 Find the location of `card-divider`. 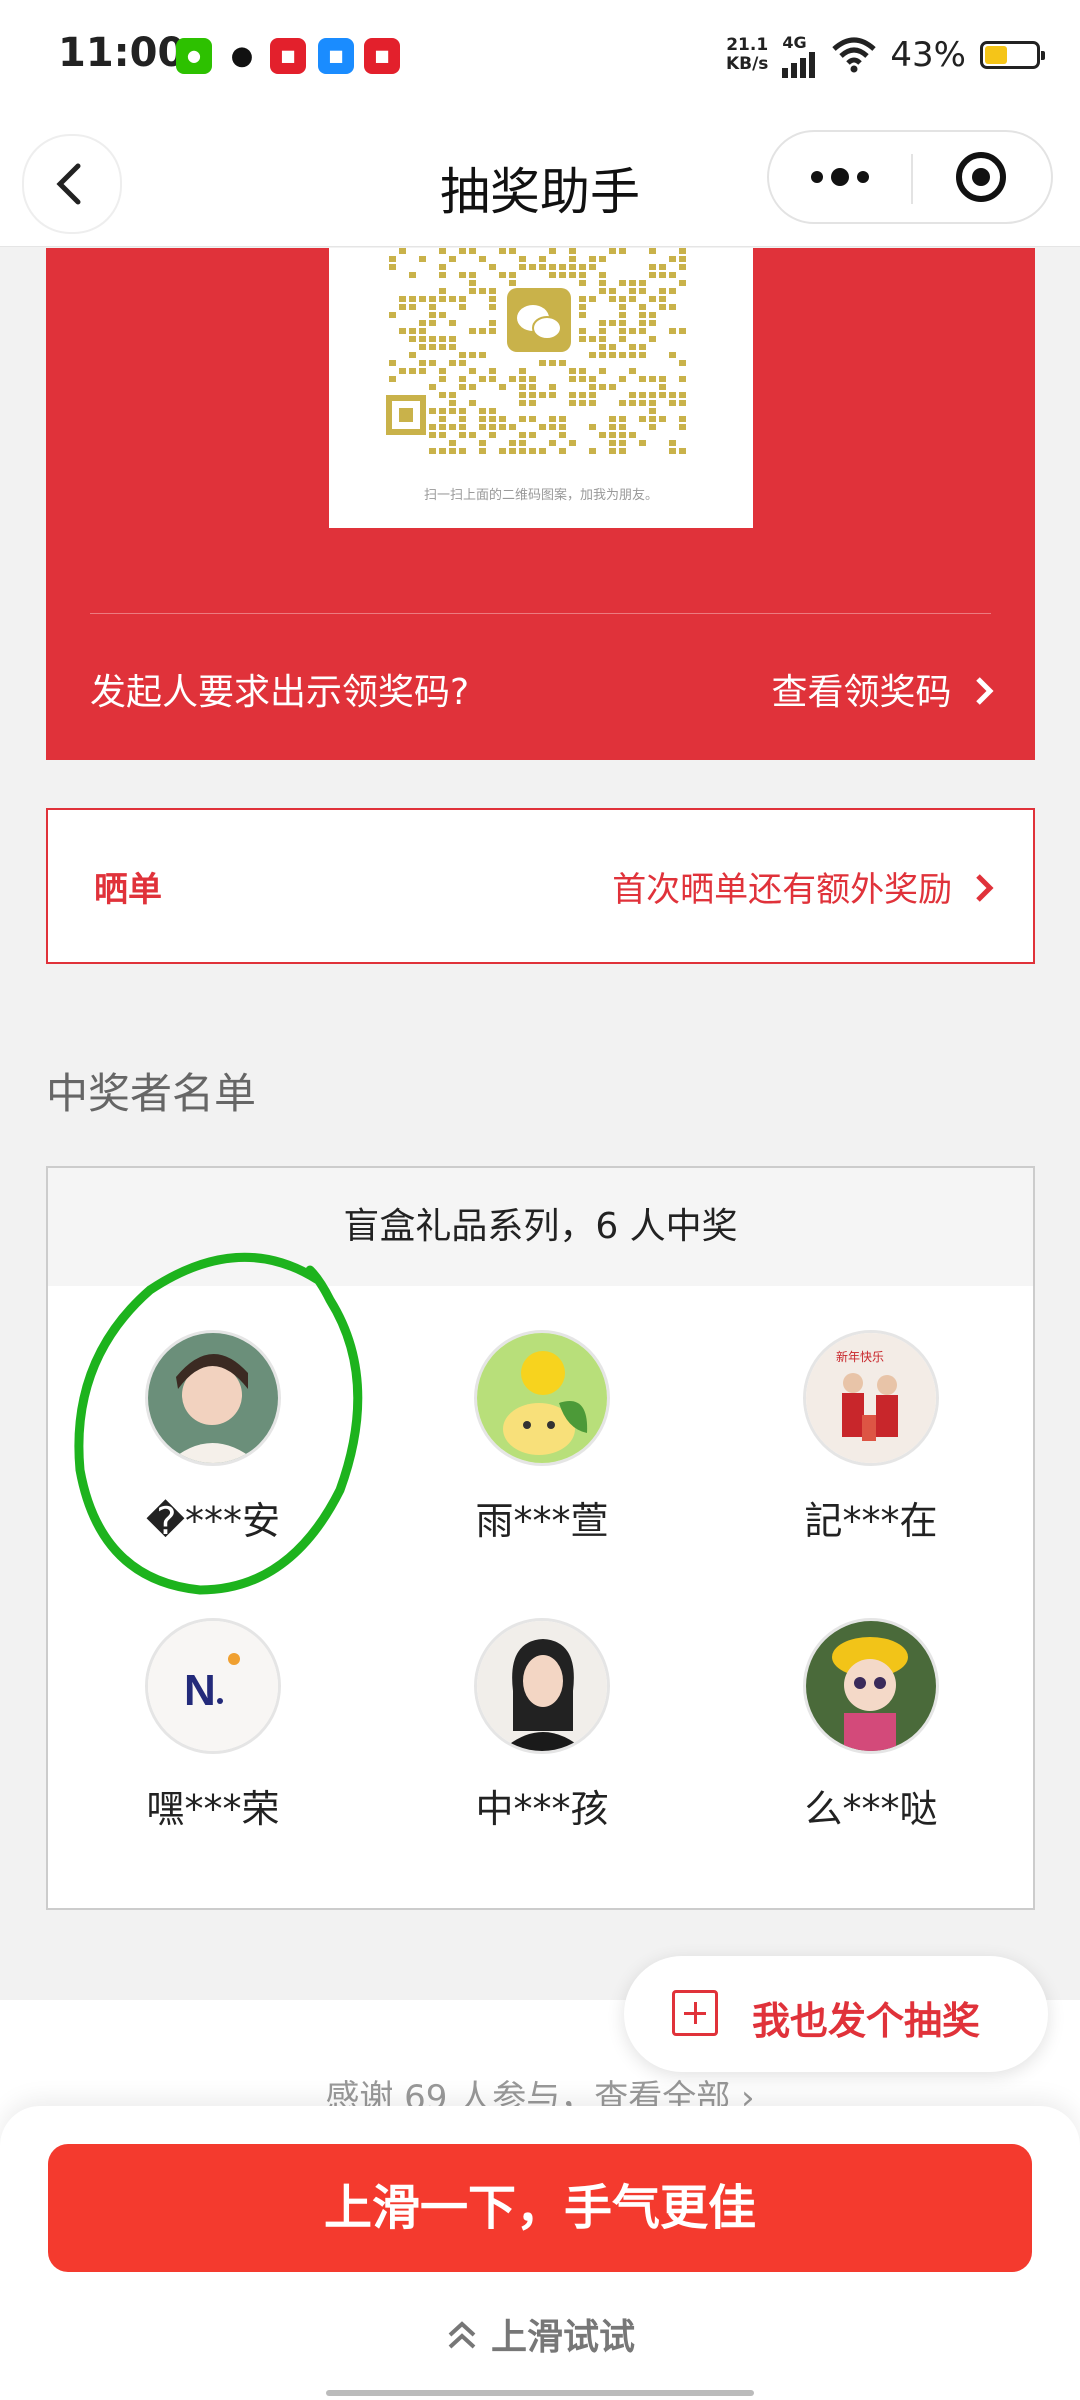

card-divider is located at coordinates (540, 613).